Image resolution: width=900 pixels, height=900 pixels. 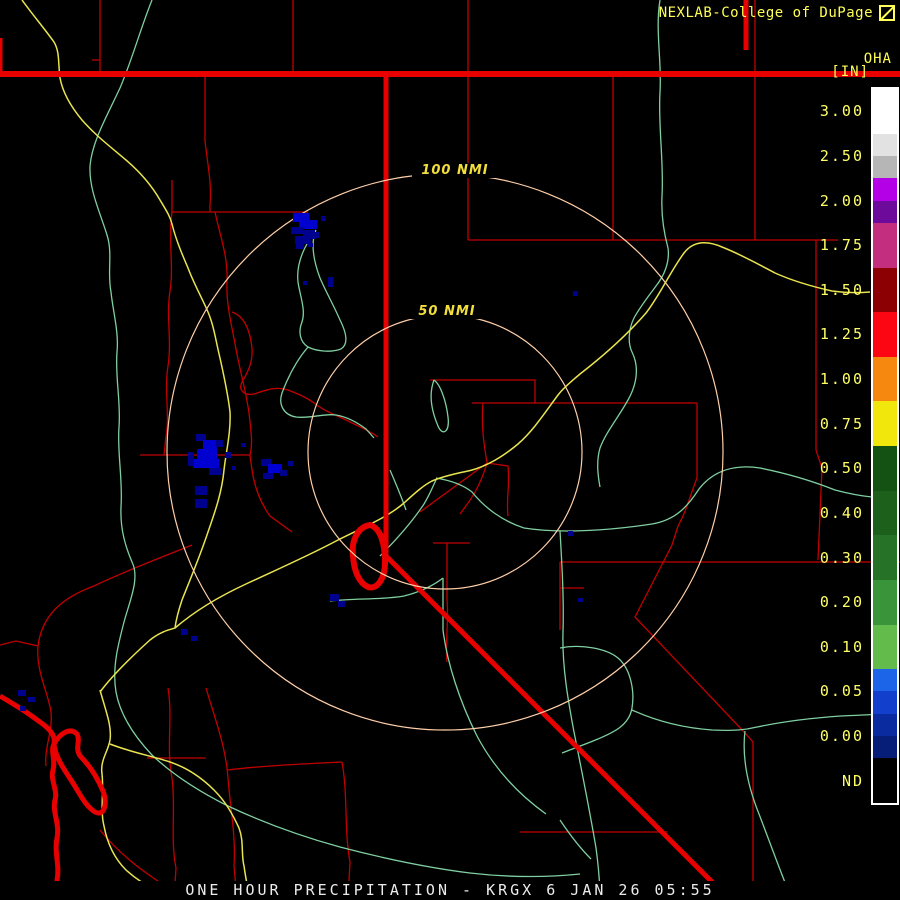 What do you see at coordinates (369, 556) in the screenshot?
I see `lake-tahoe-outline` at bounding box center [369, 556].